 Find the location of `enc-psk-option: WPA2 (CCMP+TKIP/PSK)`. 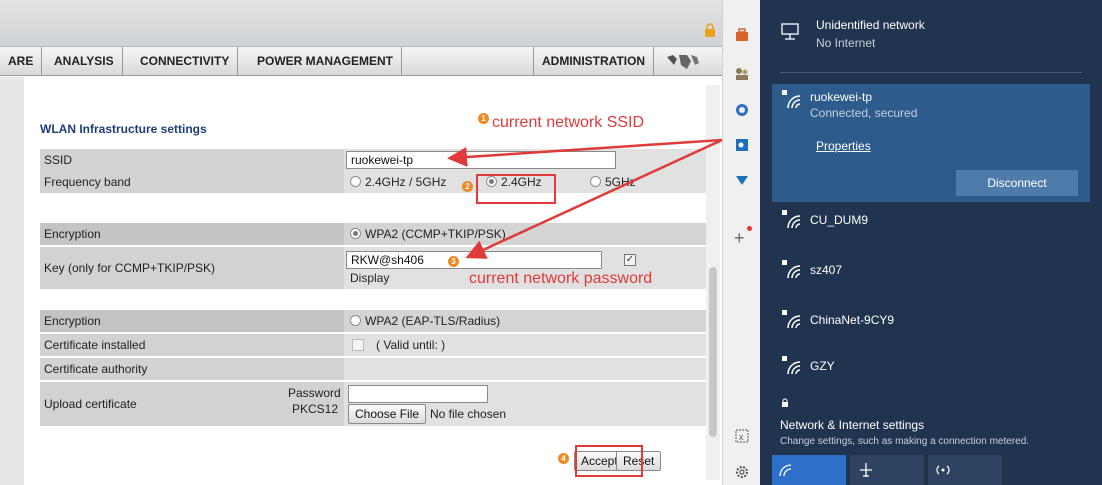

enc-psk-option: WPA2 (CCMP+TKIP/PSK) is located at coordinates (428, 234).